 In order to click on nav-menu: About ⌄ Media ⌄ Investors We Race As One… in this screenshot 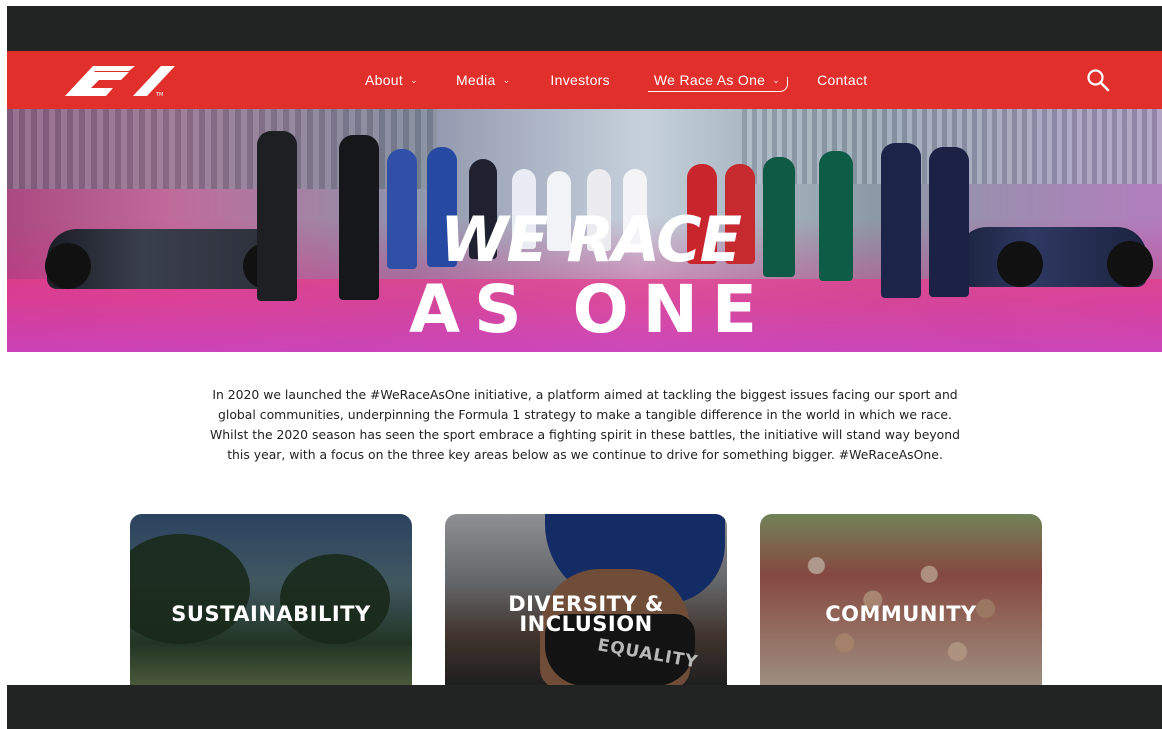, I will do `click(616, 80)`.